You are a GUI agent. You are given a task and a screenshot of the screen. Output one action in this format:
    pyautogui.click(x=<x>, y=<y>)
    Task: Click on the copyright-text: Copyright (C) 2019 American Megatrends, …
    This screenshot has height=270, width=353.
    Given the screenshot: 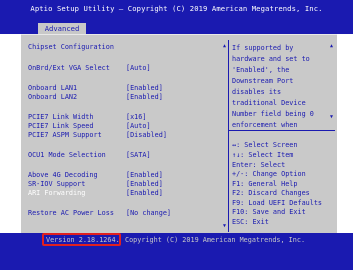 What is the action you would take?
    pyautogui.click(x=215, y=240)
    